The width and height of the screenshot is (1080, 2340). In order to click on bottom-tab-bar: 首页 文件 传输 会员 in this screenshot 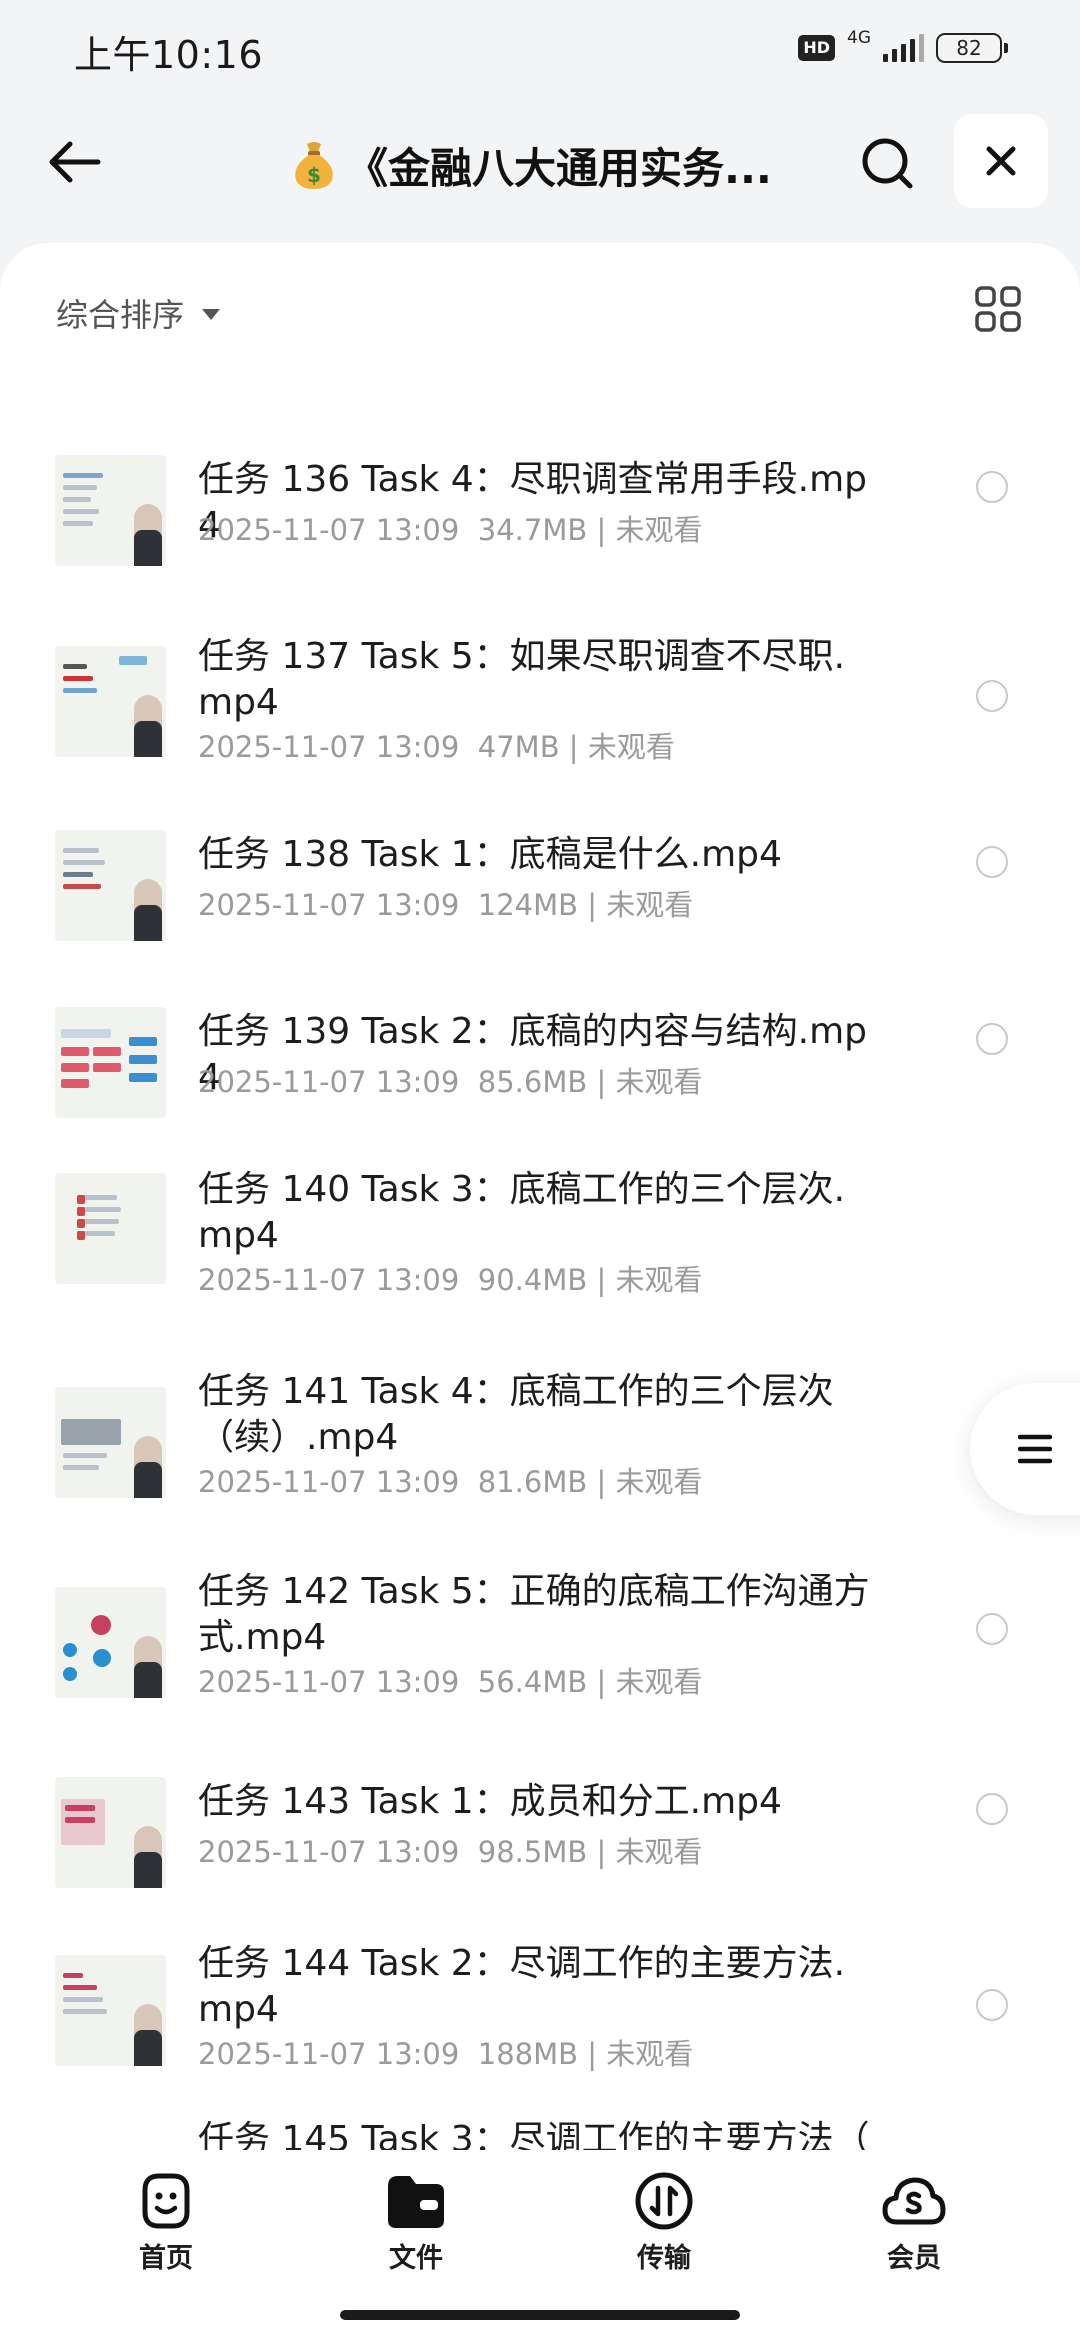, I will do `click(540, 2245)`.